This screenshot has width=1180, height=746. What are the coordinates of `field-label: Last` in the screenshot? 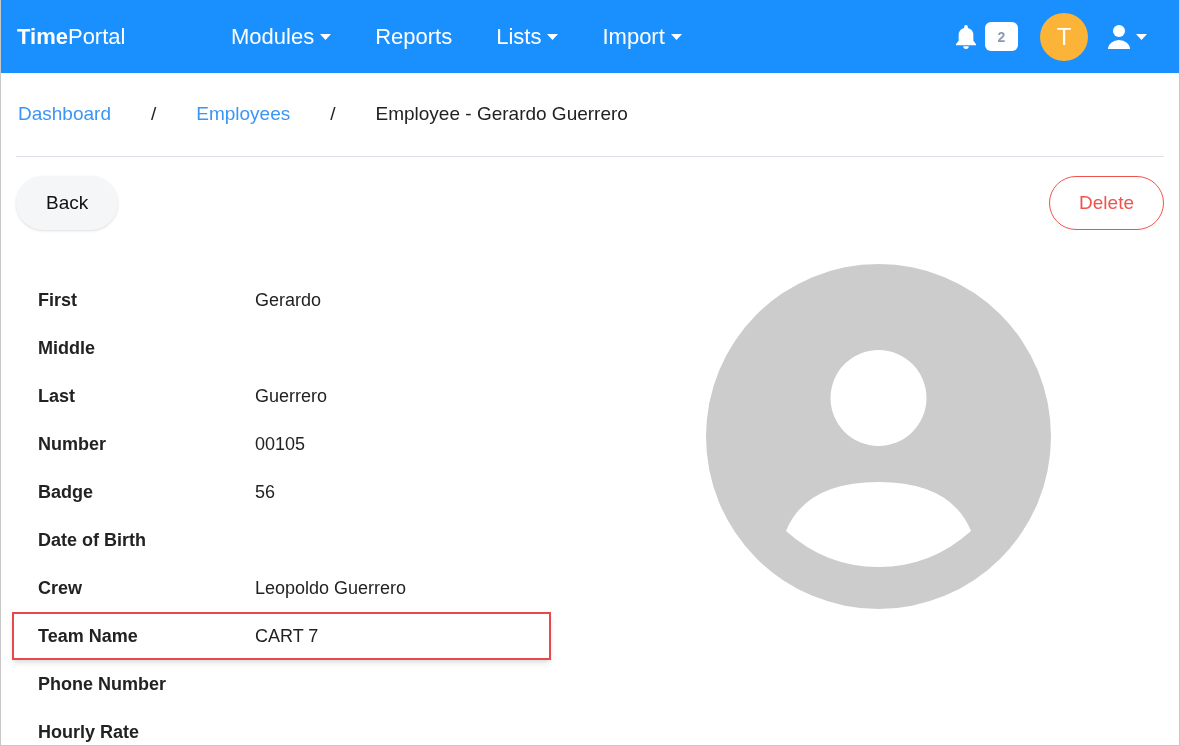 It's located at (57, 396).